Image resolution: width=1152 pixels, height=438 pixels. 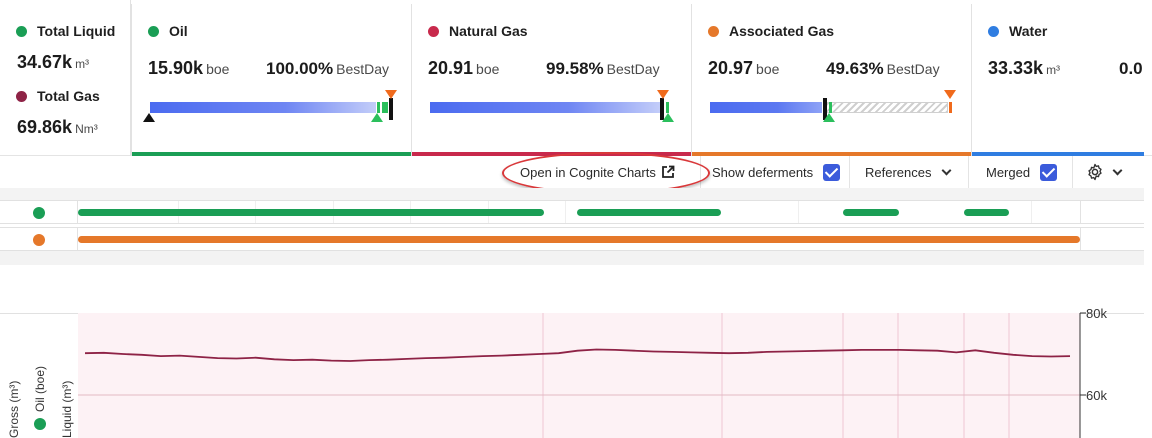 I want to click on chart-series-line, so click(x=577, y=355).